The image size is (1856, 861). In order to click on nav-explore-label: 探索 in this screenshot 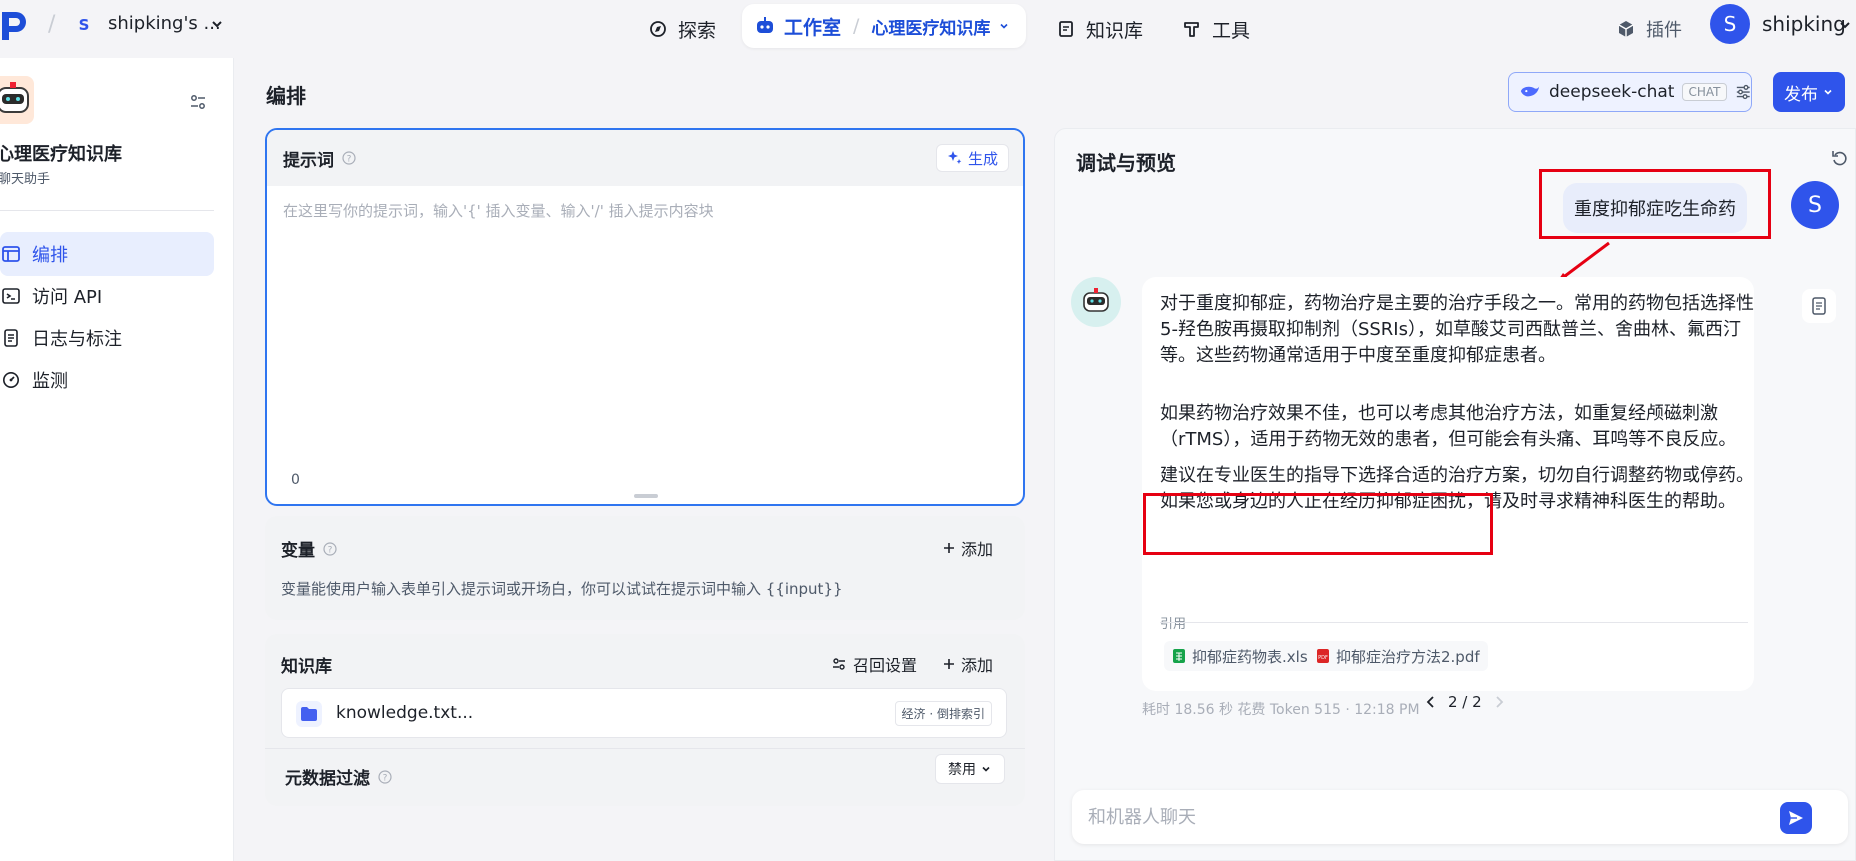, I will do `click(697, 30)`.